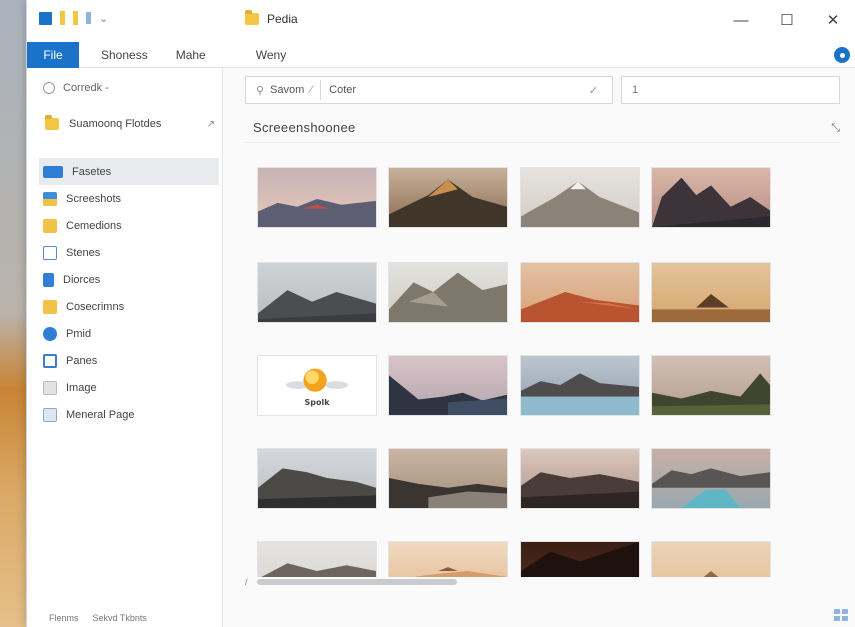 The width and height of the screenshot is (855, 627). I want to click on sidebar-item-gallery: Panes, so click(129, 360).